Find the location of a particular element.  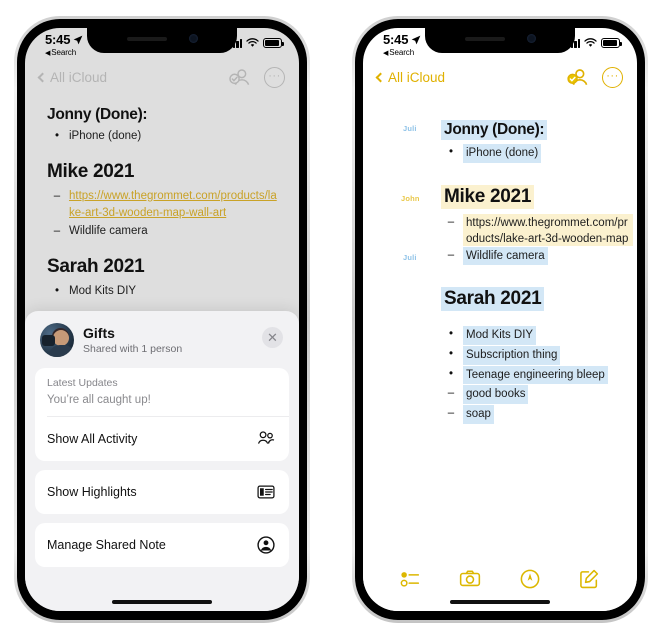

list-item-text: Subscription thing is located at coordinates (512, 355).